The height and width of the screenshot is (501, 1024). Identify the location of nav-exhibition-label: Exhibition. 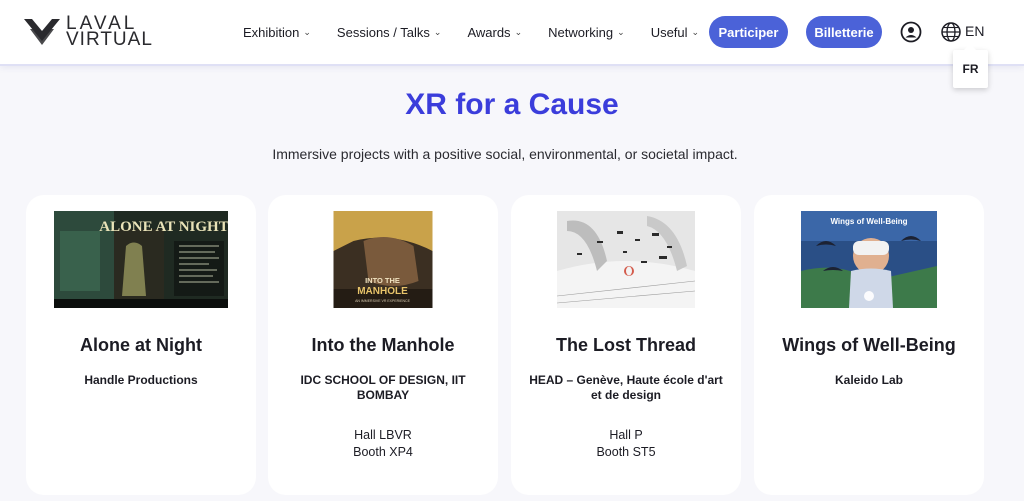
(271, 32).